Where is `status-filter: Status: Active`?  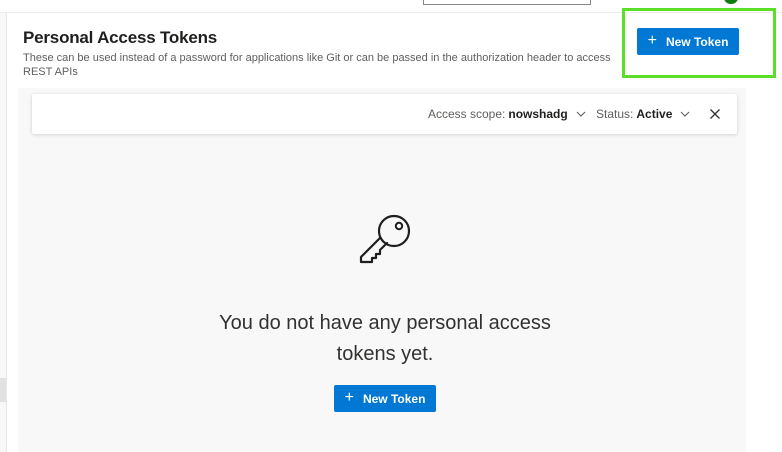 status-filter: Status: Active is located at coordinates (643, 114).